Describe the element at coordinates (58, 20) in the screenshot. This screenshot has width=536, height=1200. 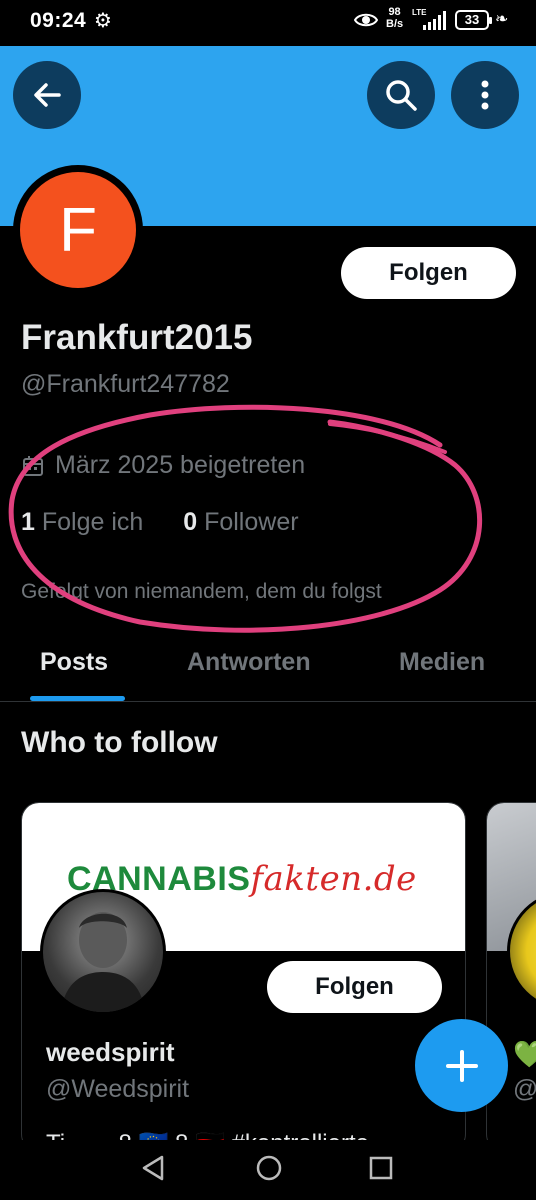
I see `status-time: 09:24` at that location.